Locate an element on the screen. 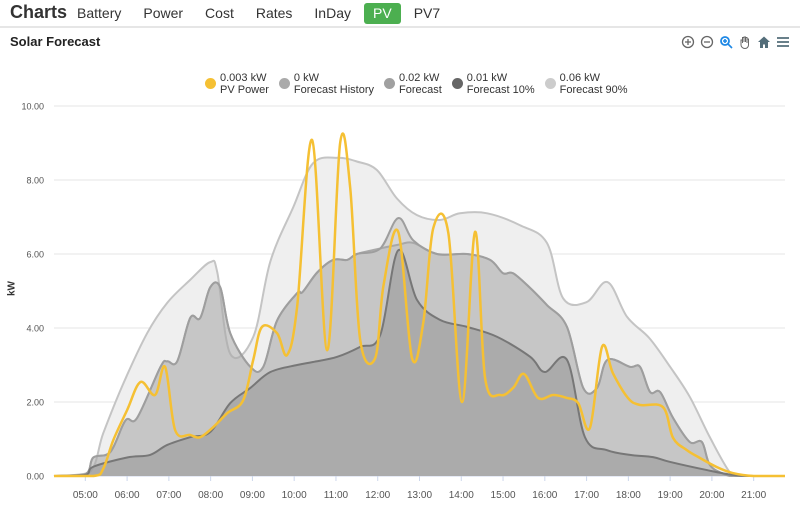 This screenshot has height=513, width=800. x-tick-label: 15:00 is located at coordinates (503, 495).